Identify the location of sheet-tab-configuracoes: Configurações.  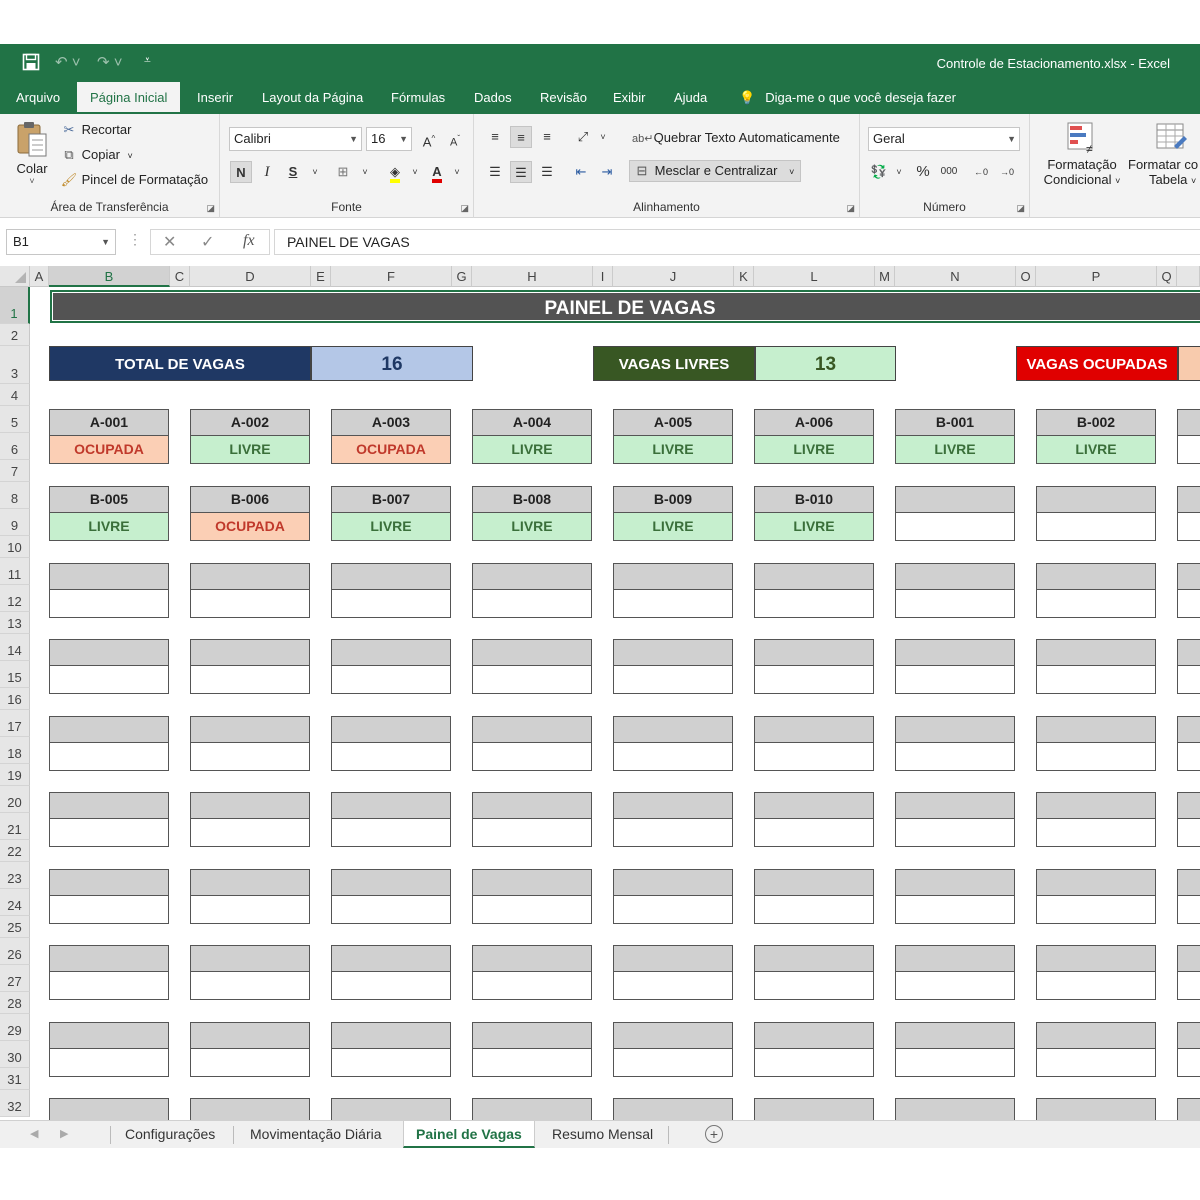
(170, 1134).